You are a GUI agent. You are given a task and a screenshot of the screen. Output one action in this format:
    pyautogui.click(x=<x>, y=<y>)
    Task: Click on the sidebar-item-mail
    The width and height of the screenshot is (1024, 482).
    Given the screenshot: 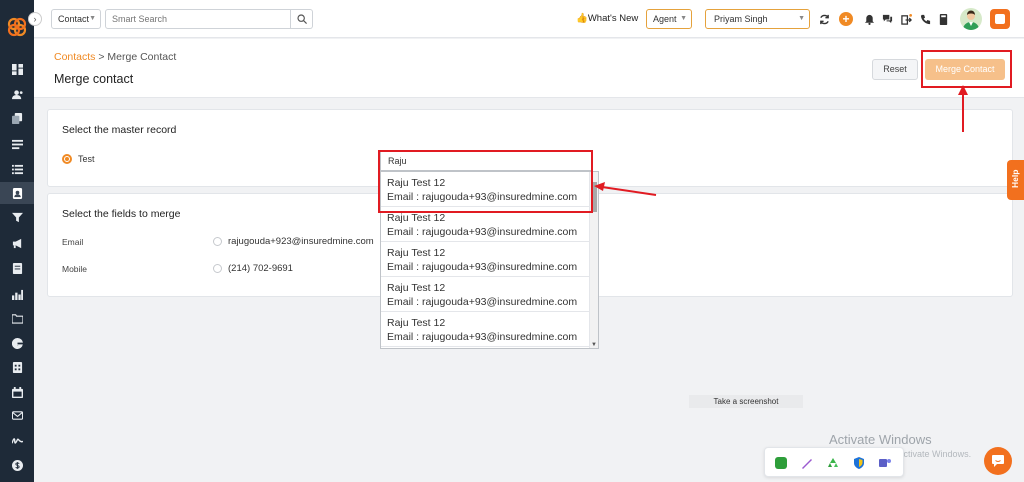 What is the action you would take?
    pyautogui.click(x=17, y=415)
    